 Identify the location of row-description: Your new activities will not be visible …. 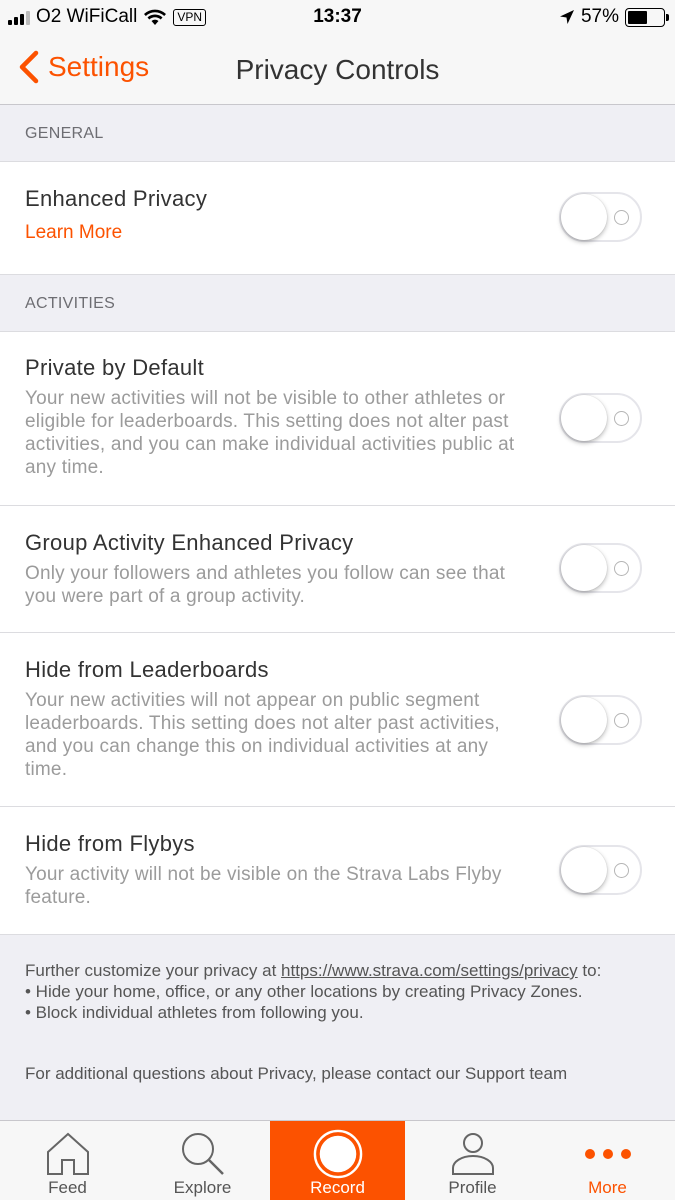
(270, 433).